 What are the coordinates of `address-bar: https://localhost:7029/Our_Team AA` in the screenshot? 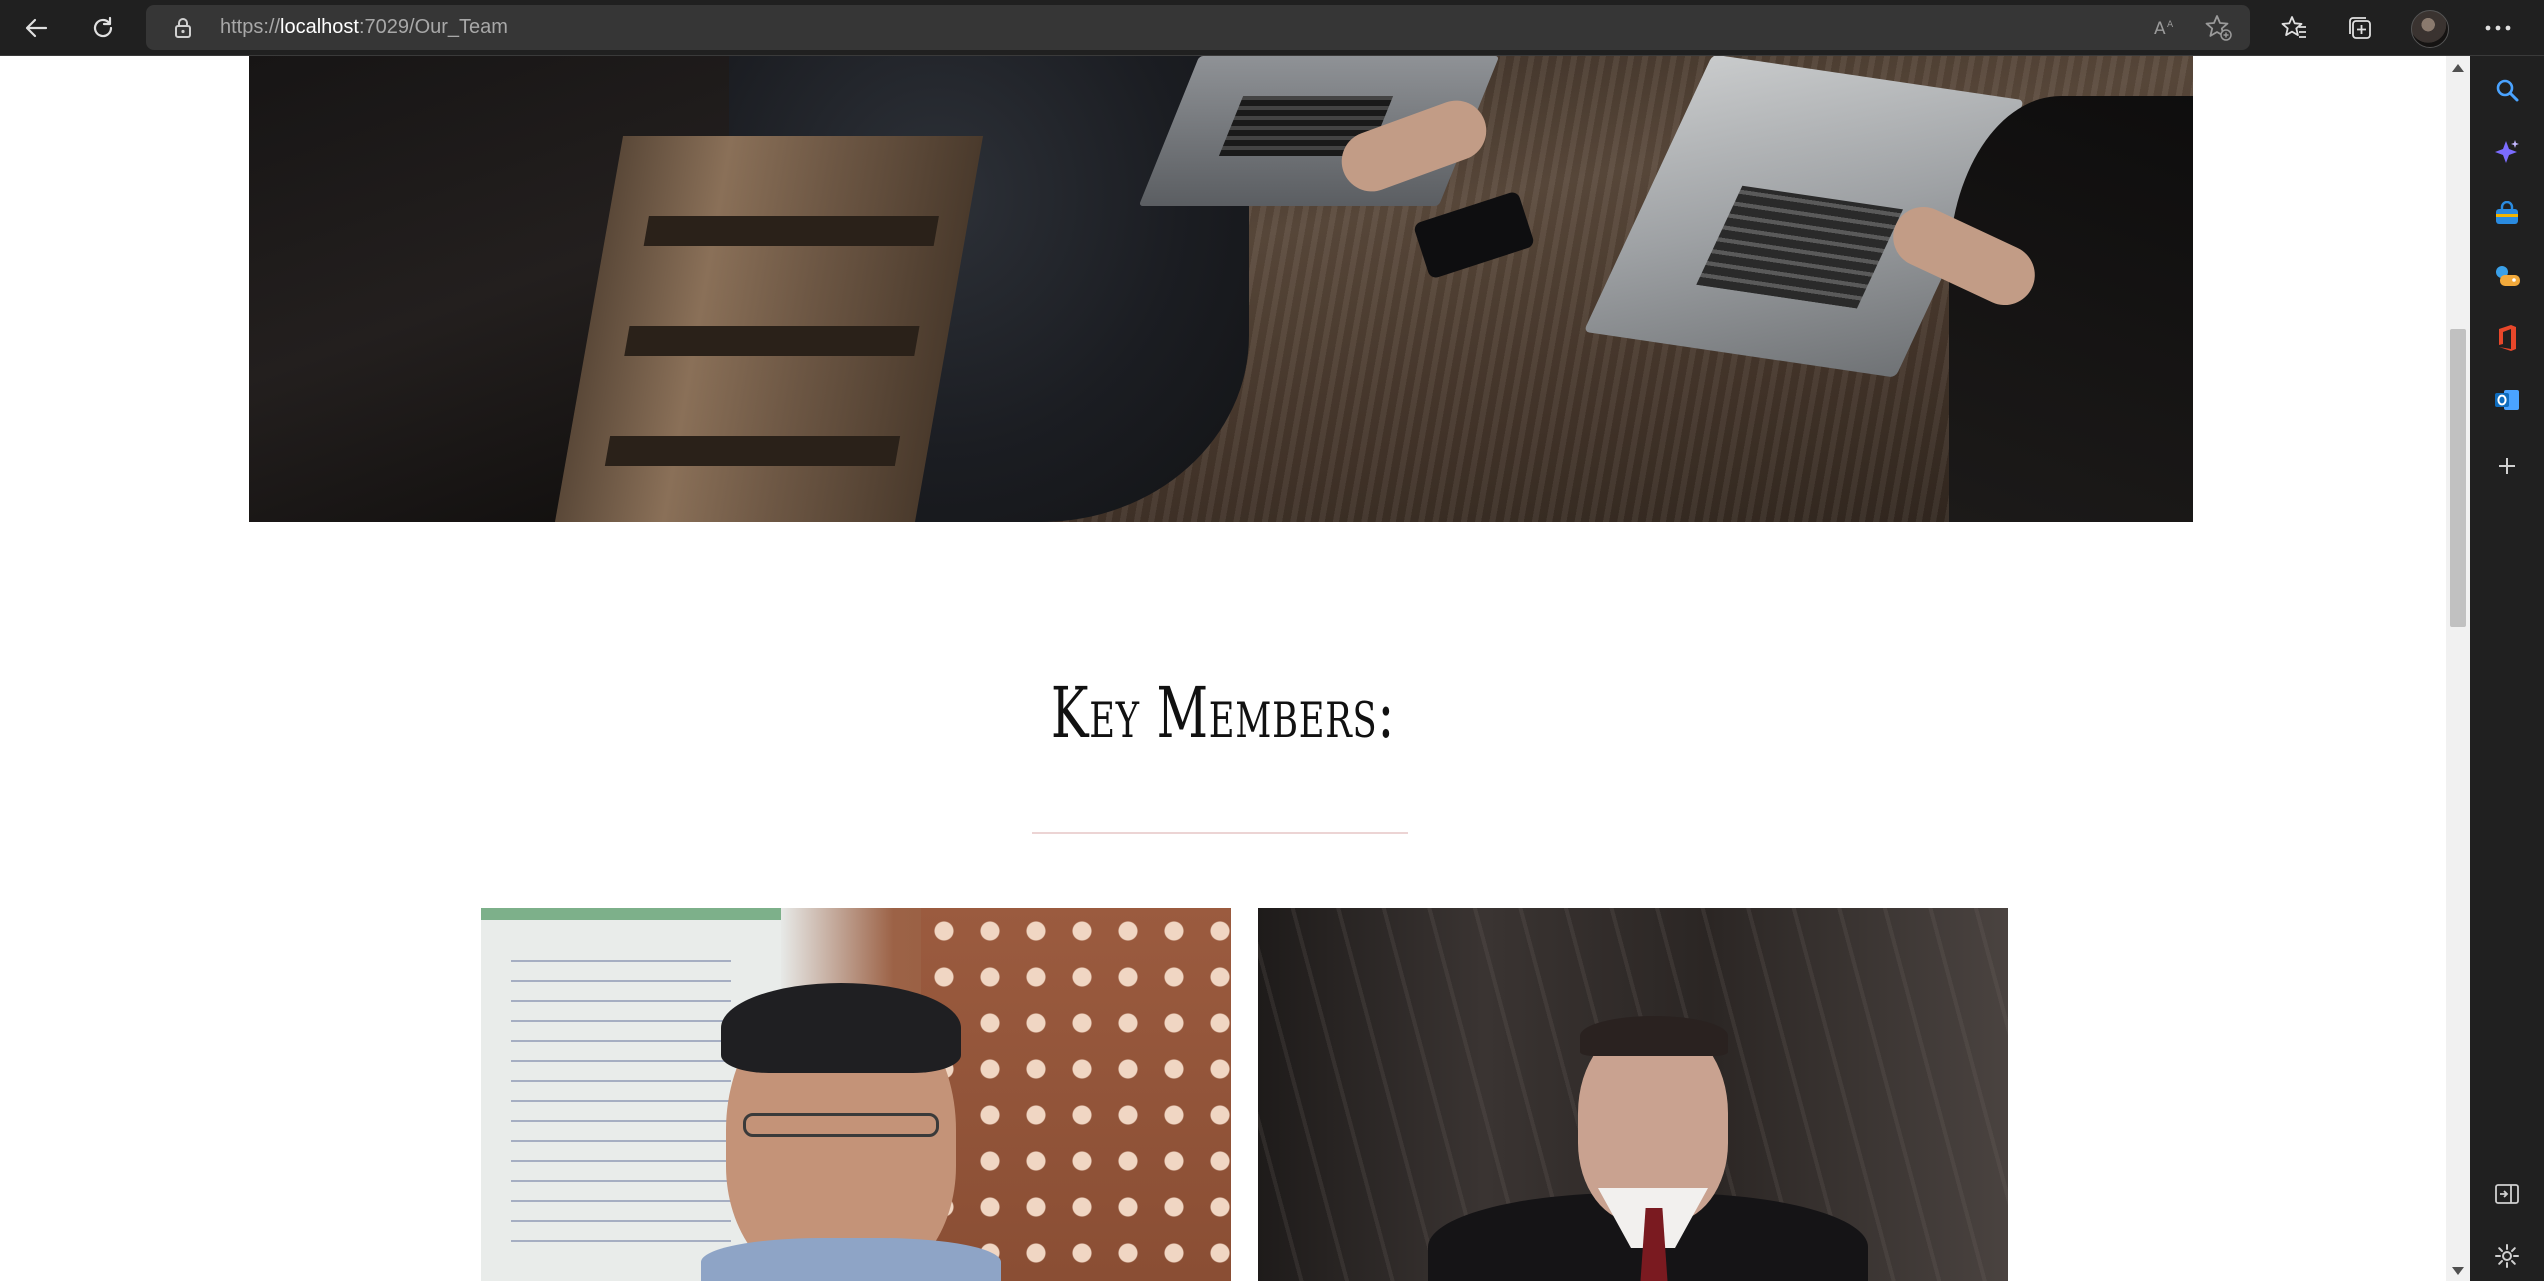 It's located at (1198, 27).